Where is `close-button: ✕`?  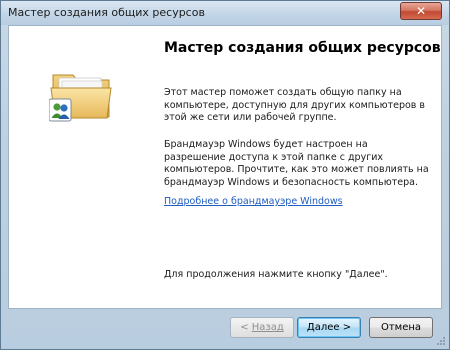
close-button: ✕ is located at coordinates (421, 11).